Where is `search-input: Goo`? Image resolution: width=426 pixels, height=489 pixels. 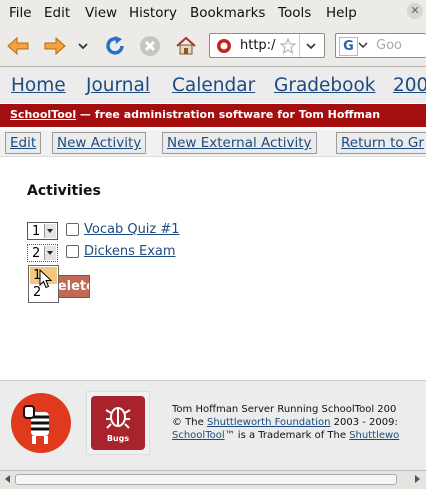 search-input: Goo is located at coordinates (389, 45).